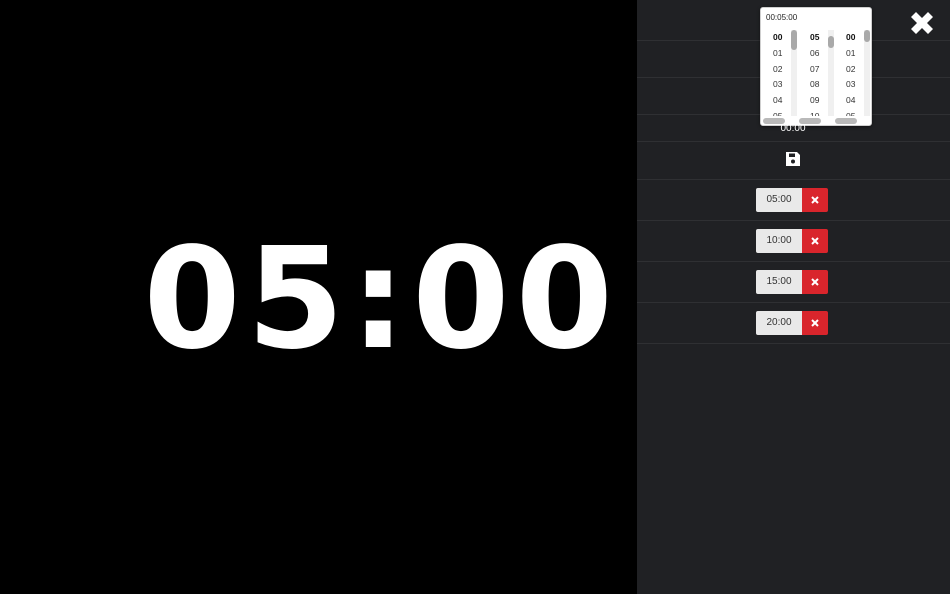 The height and width of the screenshot is (594, 950). What do you see at coordinates (779, 200) in the screenshot?
I see `preset-select-button: 05:00` at bounding box center [779, 200].